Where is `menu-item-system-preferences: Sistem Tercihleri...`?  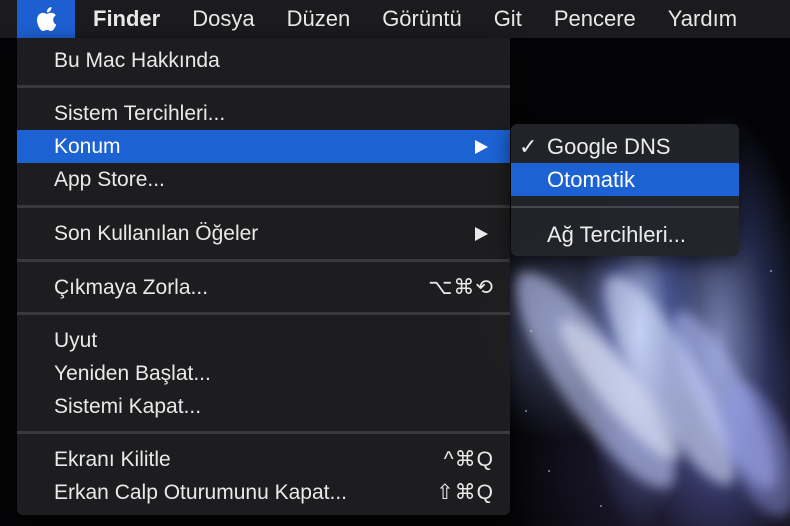
menu-item-system-preferences: Sistem Tercihleri... is located at coordinates (263, 113).